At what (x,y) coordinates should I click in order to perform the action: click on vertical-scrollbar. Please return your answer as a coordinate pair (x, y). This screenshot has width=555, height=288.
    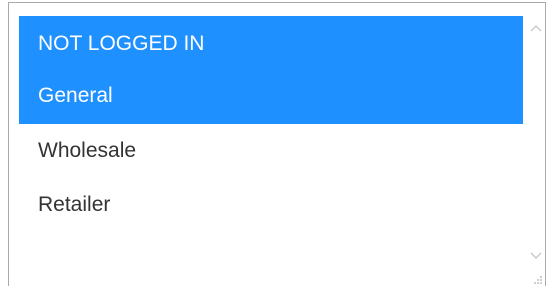
    Looking at the image, I should click on (536, 135).